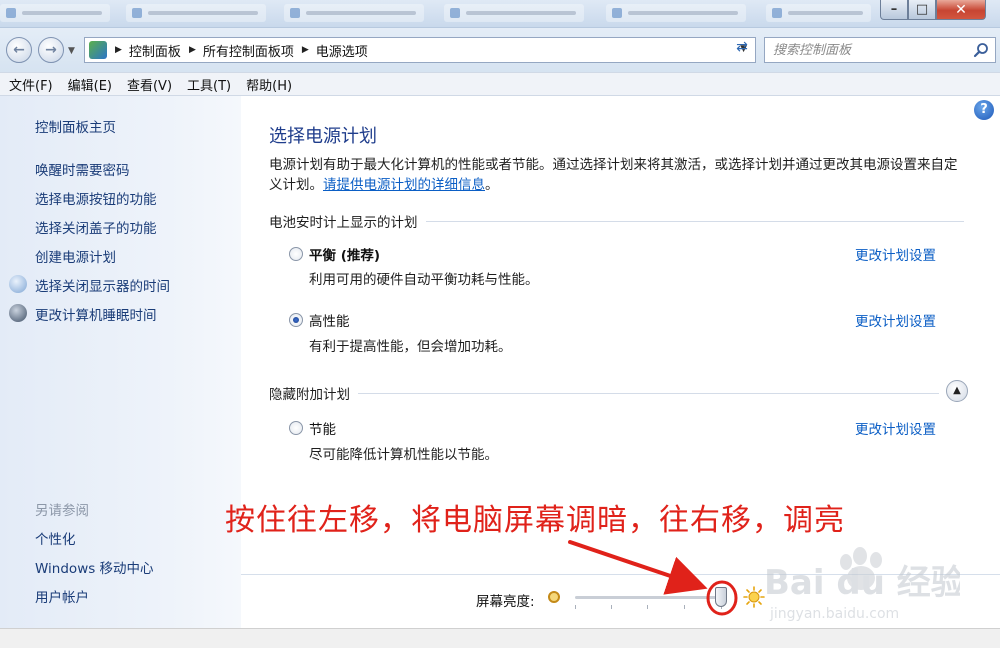 The height and width of the screenshot is (648, 1000). I want to click on title-bar: – □ ✕, so click(500, 14).